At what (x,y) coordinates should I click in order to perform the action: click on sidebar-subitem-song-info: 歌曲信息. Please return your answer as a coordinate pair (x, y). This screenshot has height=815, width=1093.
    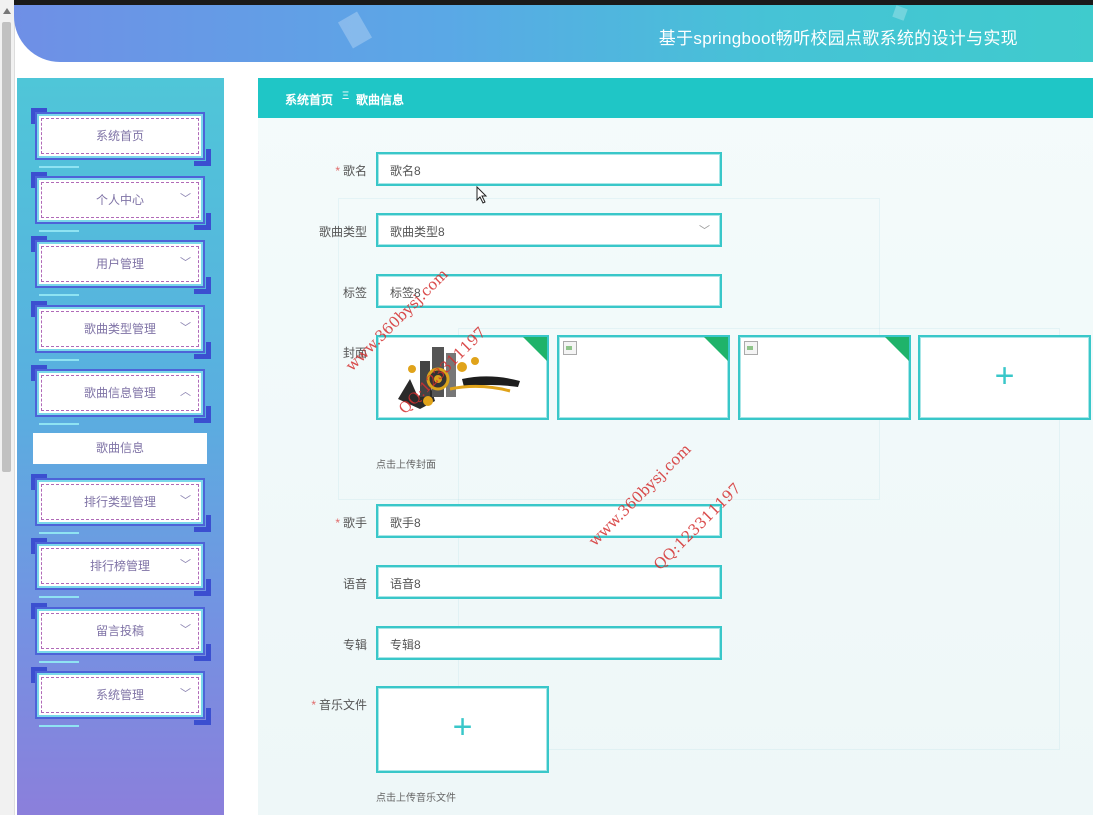
    Looking at the image, I should click on (120, 448).